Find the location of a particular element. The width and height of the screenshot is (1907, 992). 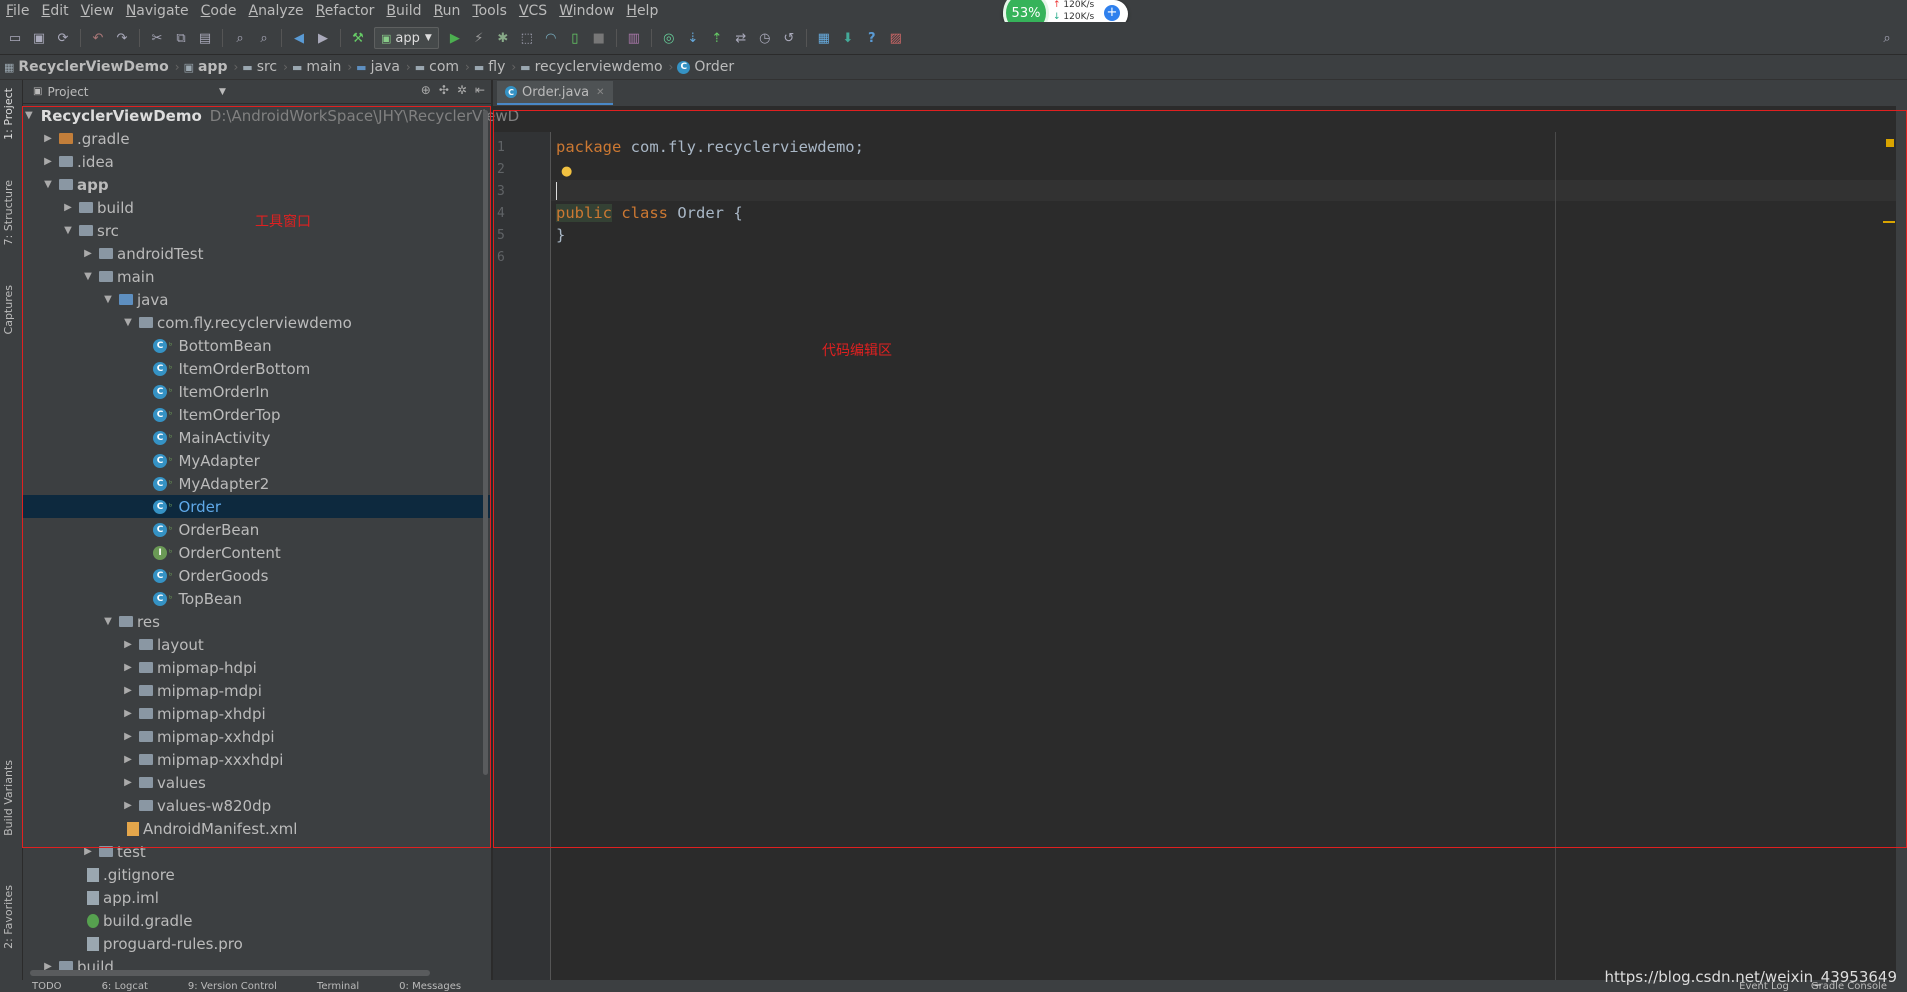

menu-tools: Tools is located at coordinates (489, 11).